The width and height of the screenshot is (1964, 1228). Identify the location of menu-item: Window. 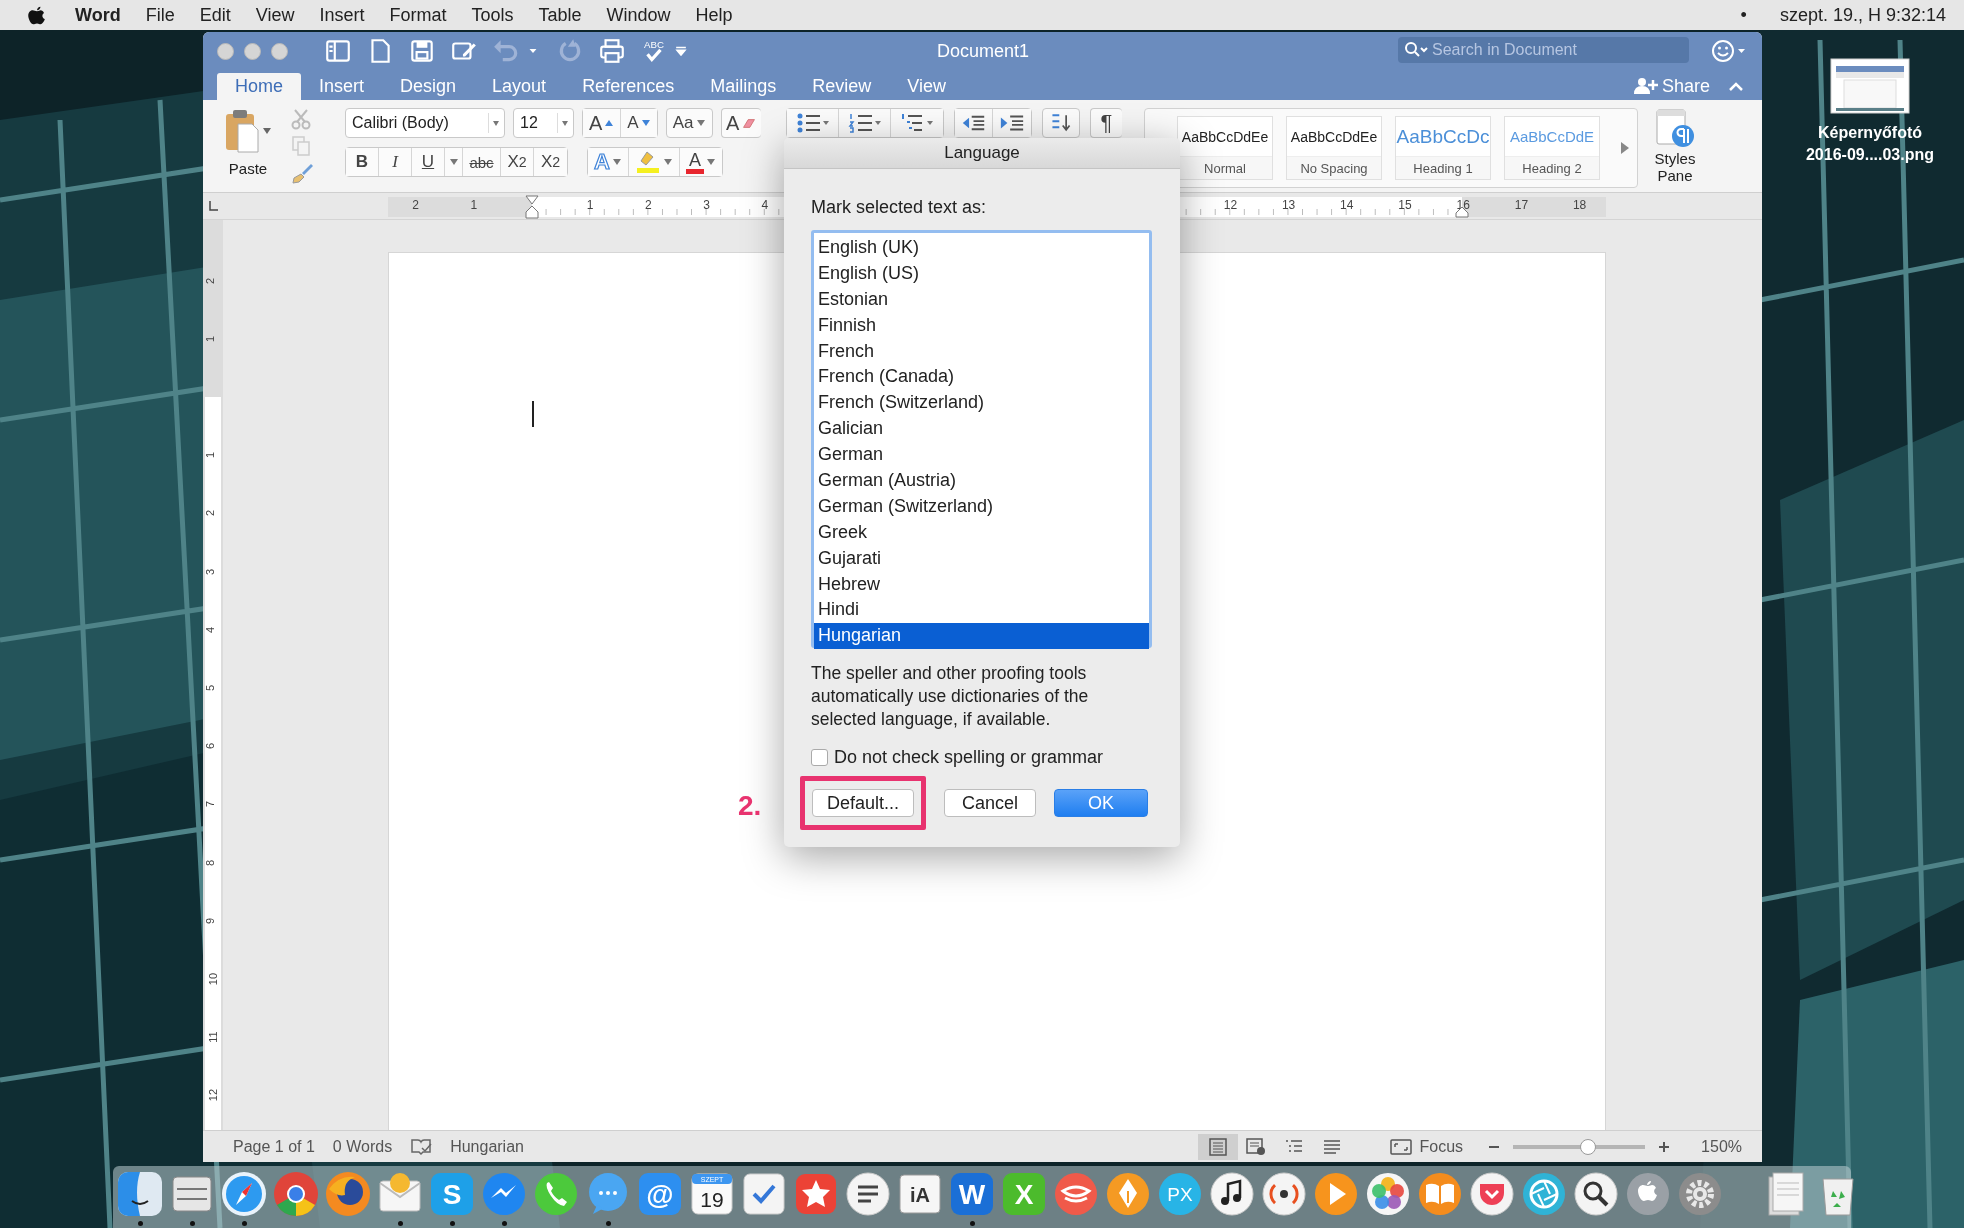
(638, 15).